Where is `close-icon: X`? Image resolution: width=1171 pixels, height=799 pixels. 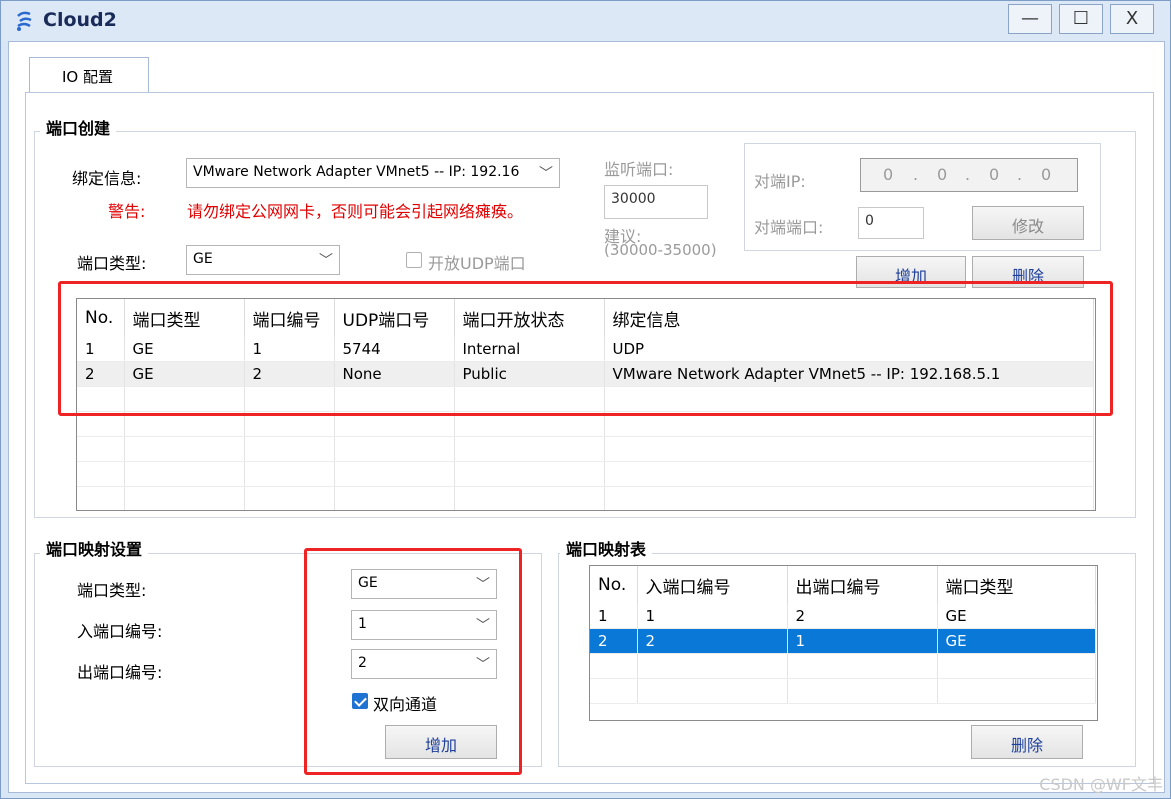 close-icon: X is located at coordinates (1132, 18).